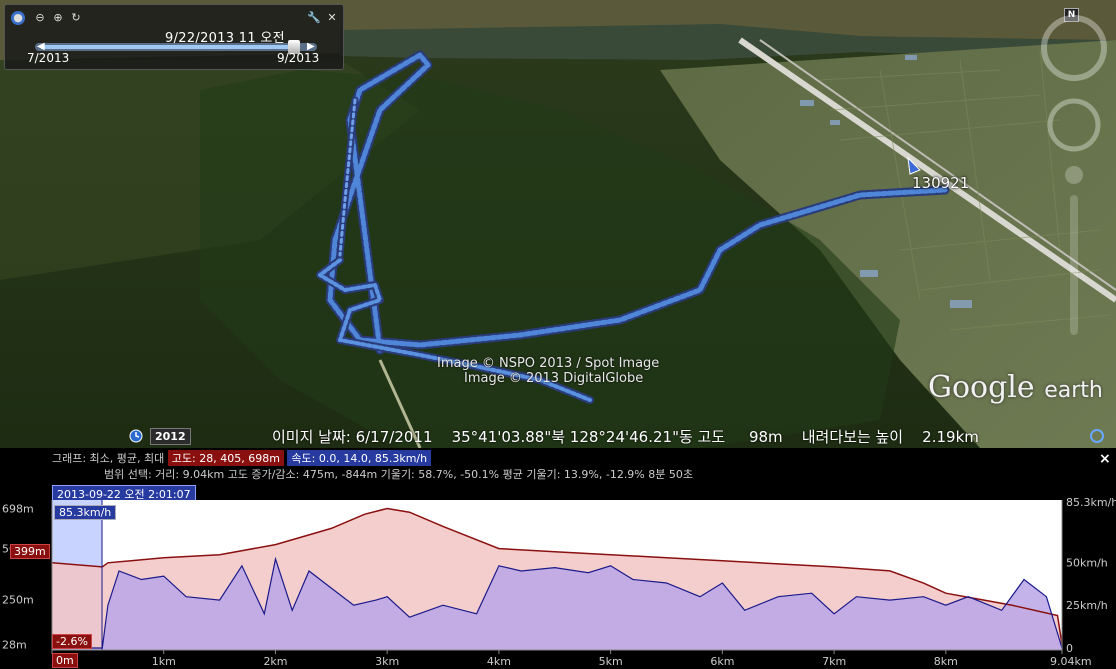 The image size is (1116, 669). What do you see at coordinates (1097, 436) in the screenshot?
I see `loading-indicator-icon` at bounding box center [1097, 436].